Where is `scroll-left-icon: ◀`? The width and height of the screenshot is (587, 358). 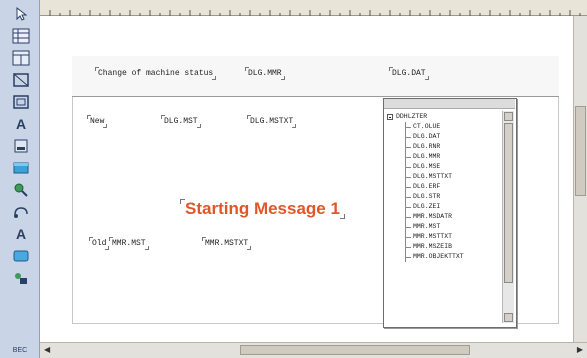
scroll-left-icon: ◀ is located at coordinates (47, 349).